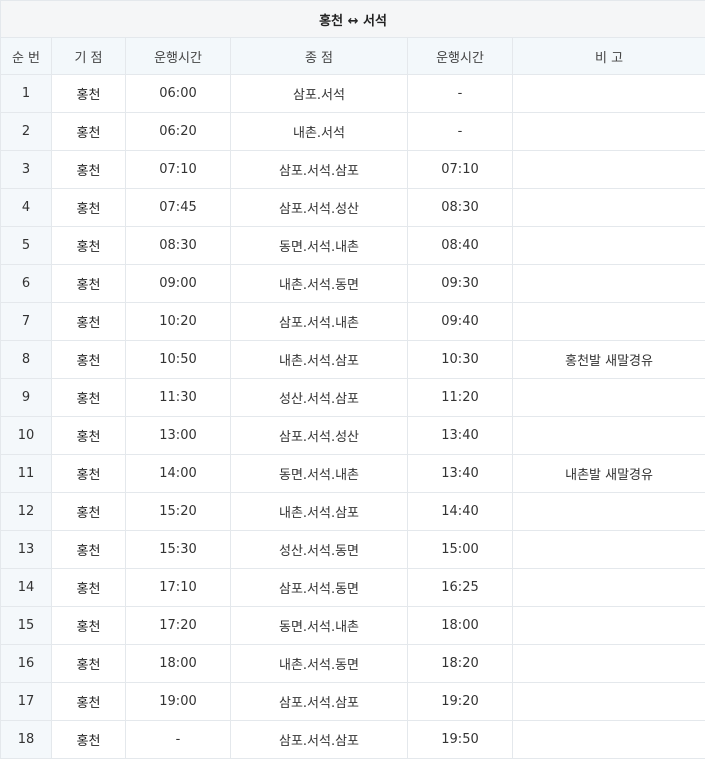  I want to click on departure-time-cell: 13:00, so click(178, 436).